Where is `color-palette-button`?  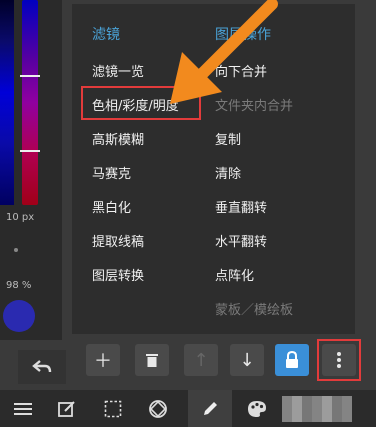 color-palette-button is located at coordinates (257, 409).